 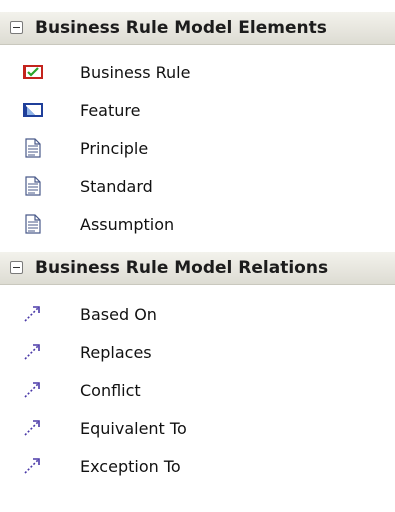 What do you see at coordinates (197, 391) in the screenshot?
I see `toolbox-item-conflict: Conflict` at bounding box center [197, 391].